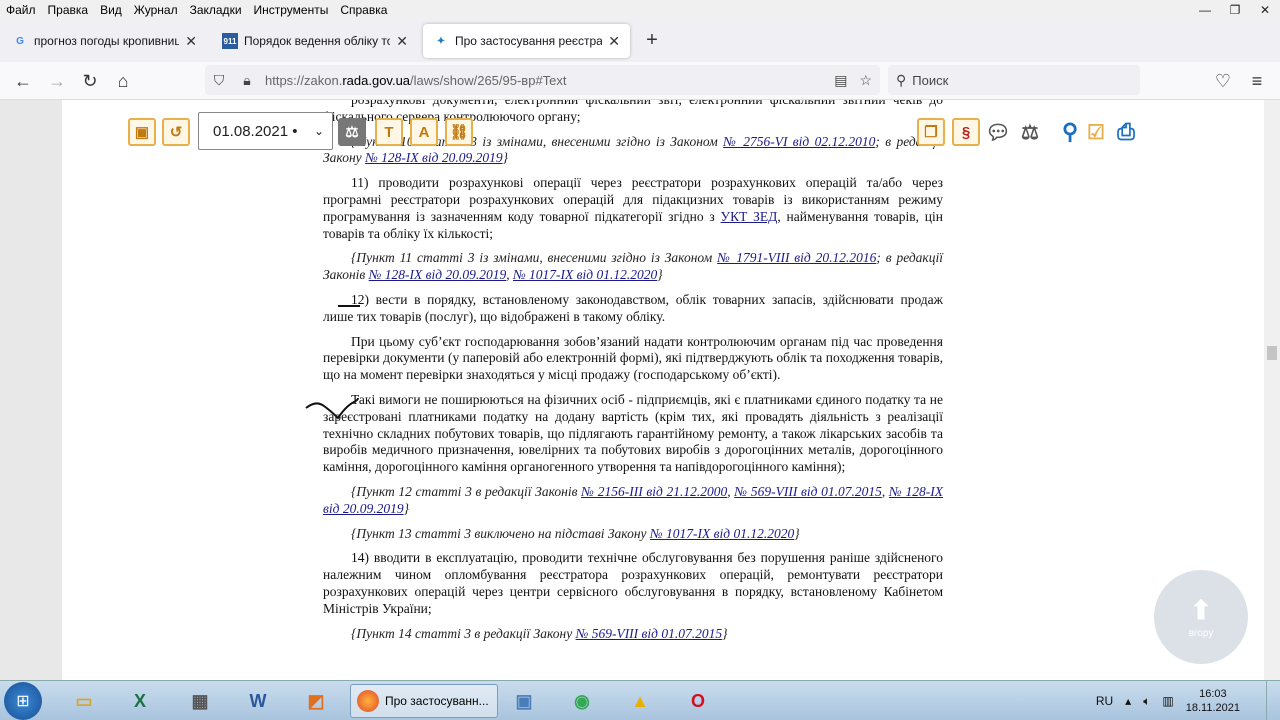 This screenshot has width=1280, height=720. Describe the element at coordinates (107, 41) in the screenshot. I see `tab-label: прогноз погоды кропивницкий` at that location.